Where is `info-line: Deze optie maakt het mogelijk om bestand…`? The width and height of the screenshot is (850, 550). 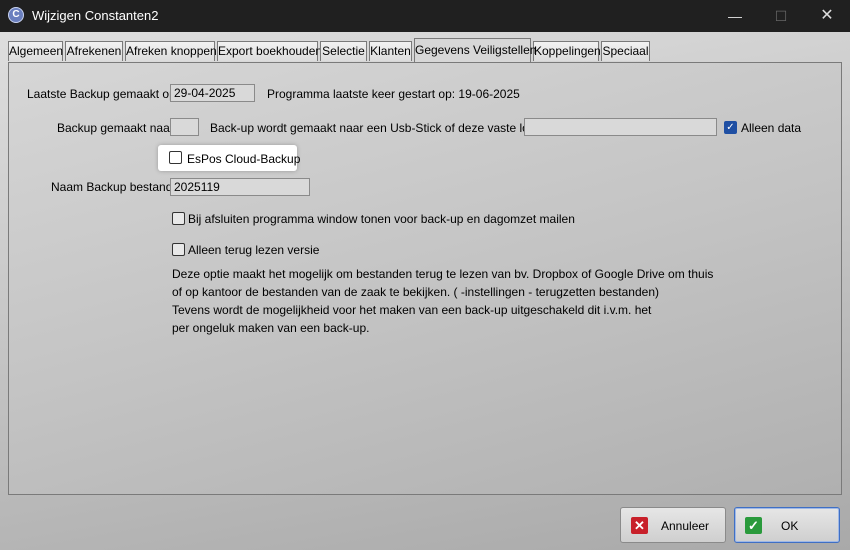
info-line: Deze optie maakt het mogelijk om bestand… is located at coordinates (443, 274).